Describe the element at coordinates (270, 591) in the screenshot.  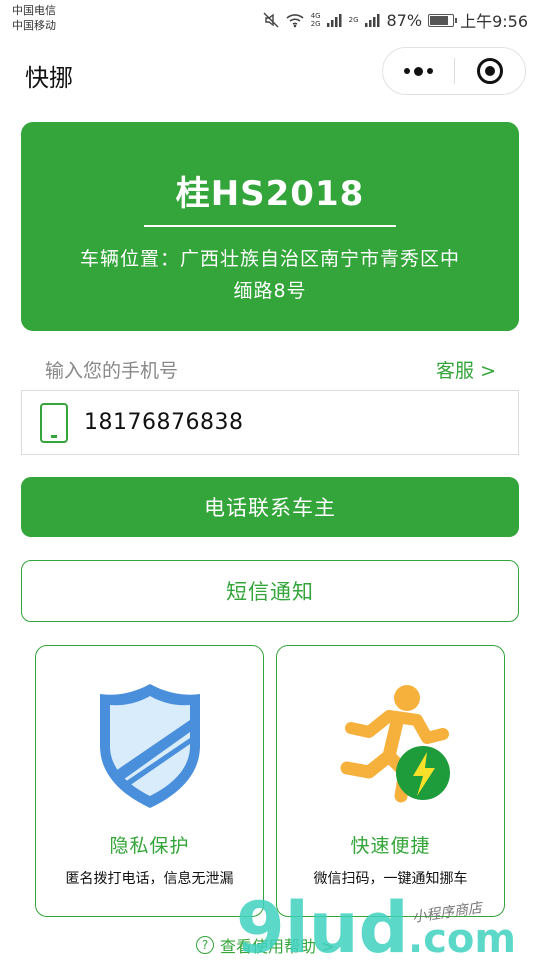
I see `sms-notify-button: 短信通知` at that location.